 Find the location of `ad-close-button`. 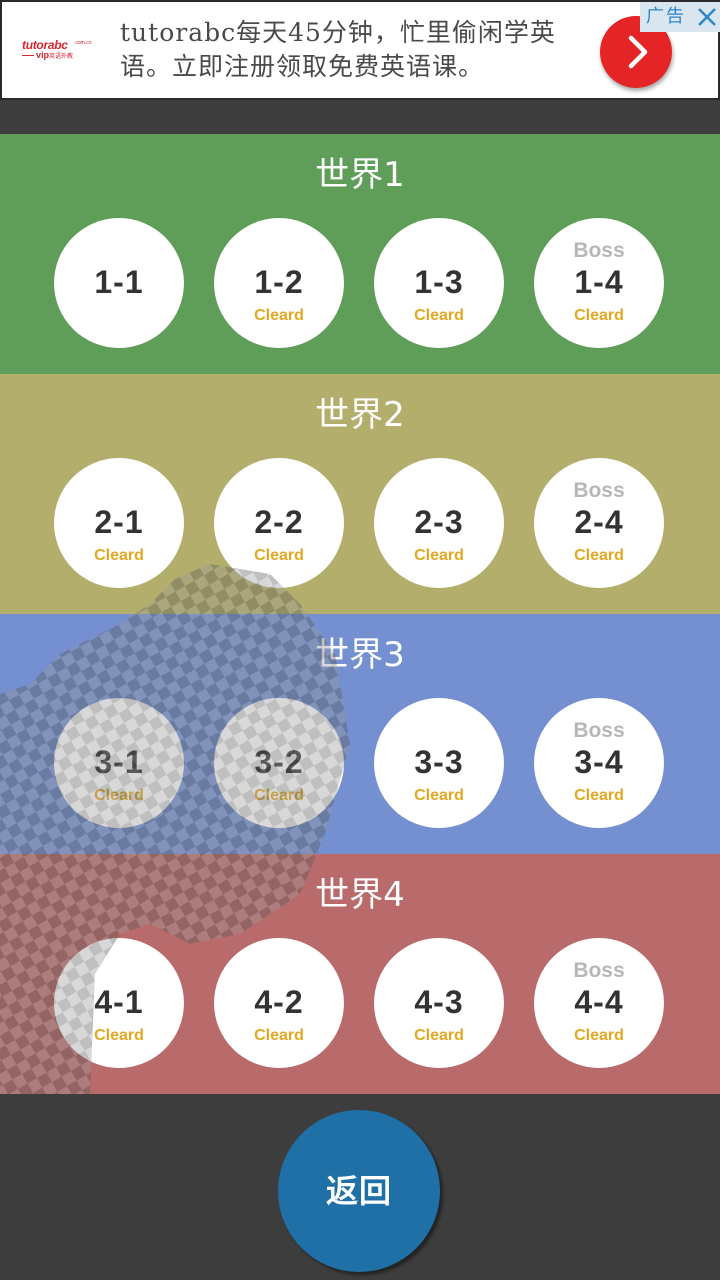

ad-close-button is located at coordinates (706, 17).